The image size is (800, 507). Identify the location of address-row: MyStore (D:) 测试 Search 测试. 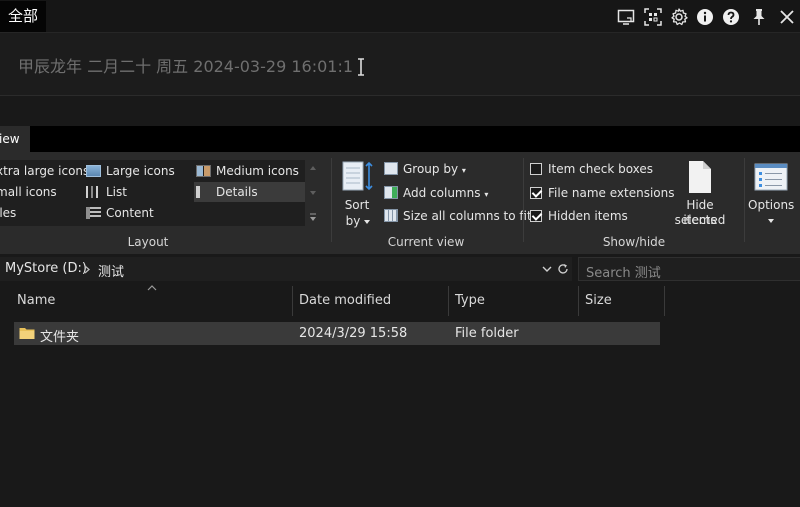
(400, 269).